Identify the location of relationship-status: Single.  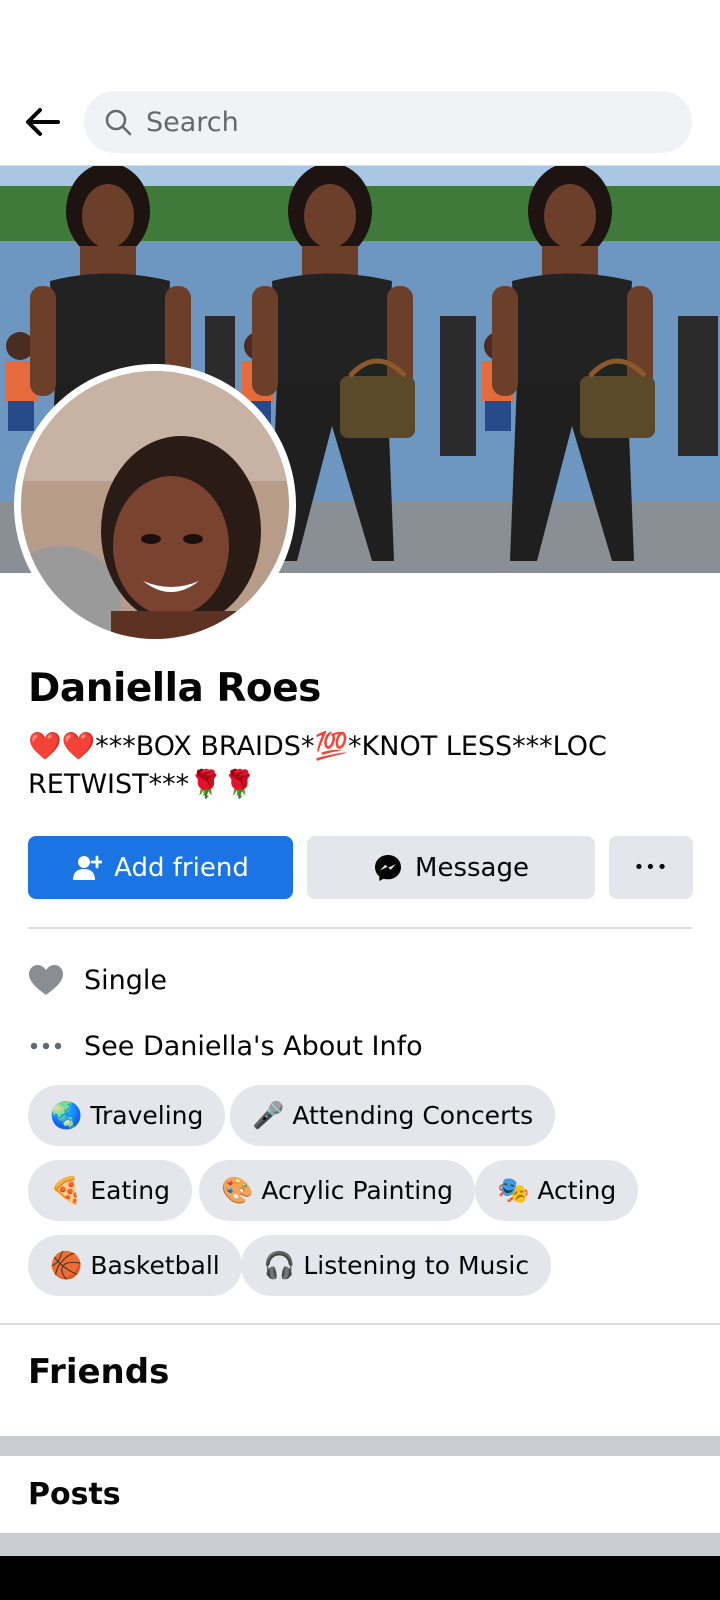
(97, 980).